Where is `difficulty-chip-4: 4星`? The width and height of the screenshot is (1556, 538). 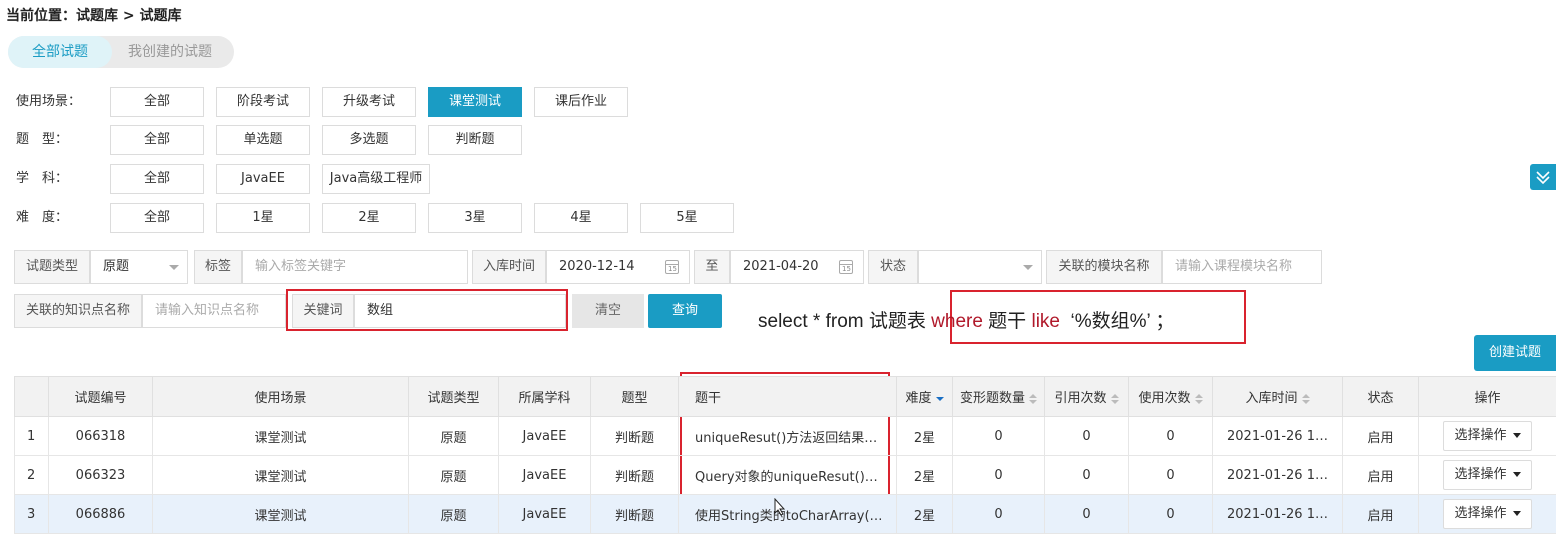
difficulty-chip-4: 4星 is located at coordinates (581, 218).